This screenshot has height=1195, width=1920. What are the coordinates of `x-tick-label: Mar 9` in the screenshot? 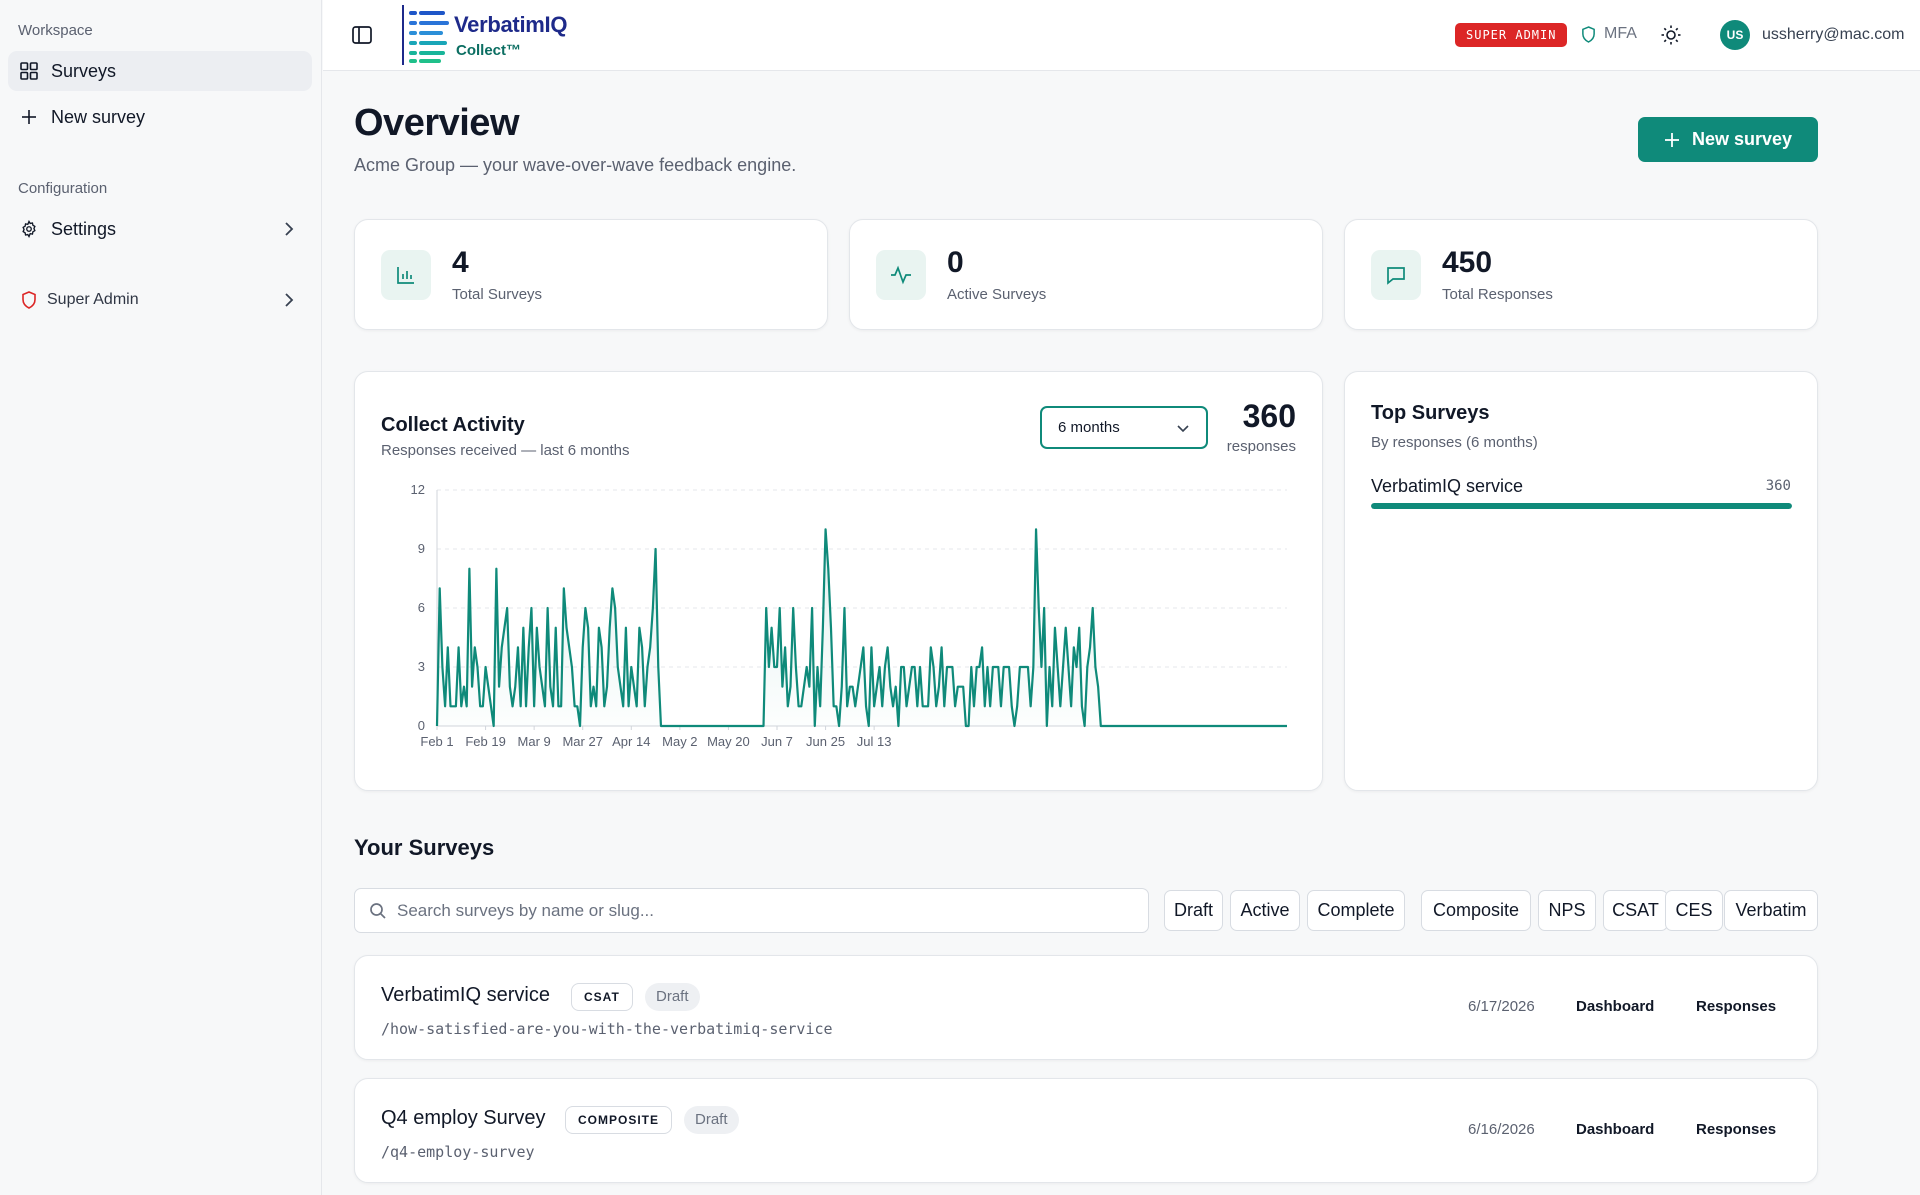 It's located at (534, 741).